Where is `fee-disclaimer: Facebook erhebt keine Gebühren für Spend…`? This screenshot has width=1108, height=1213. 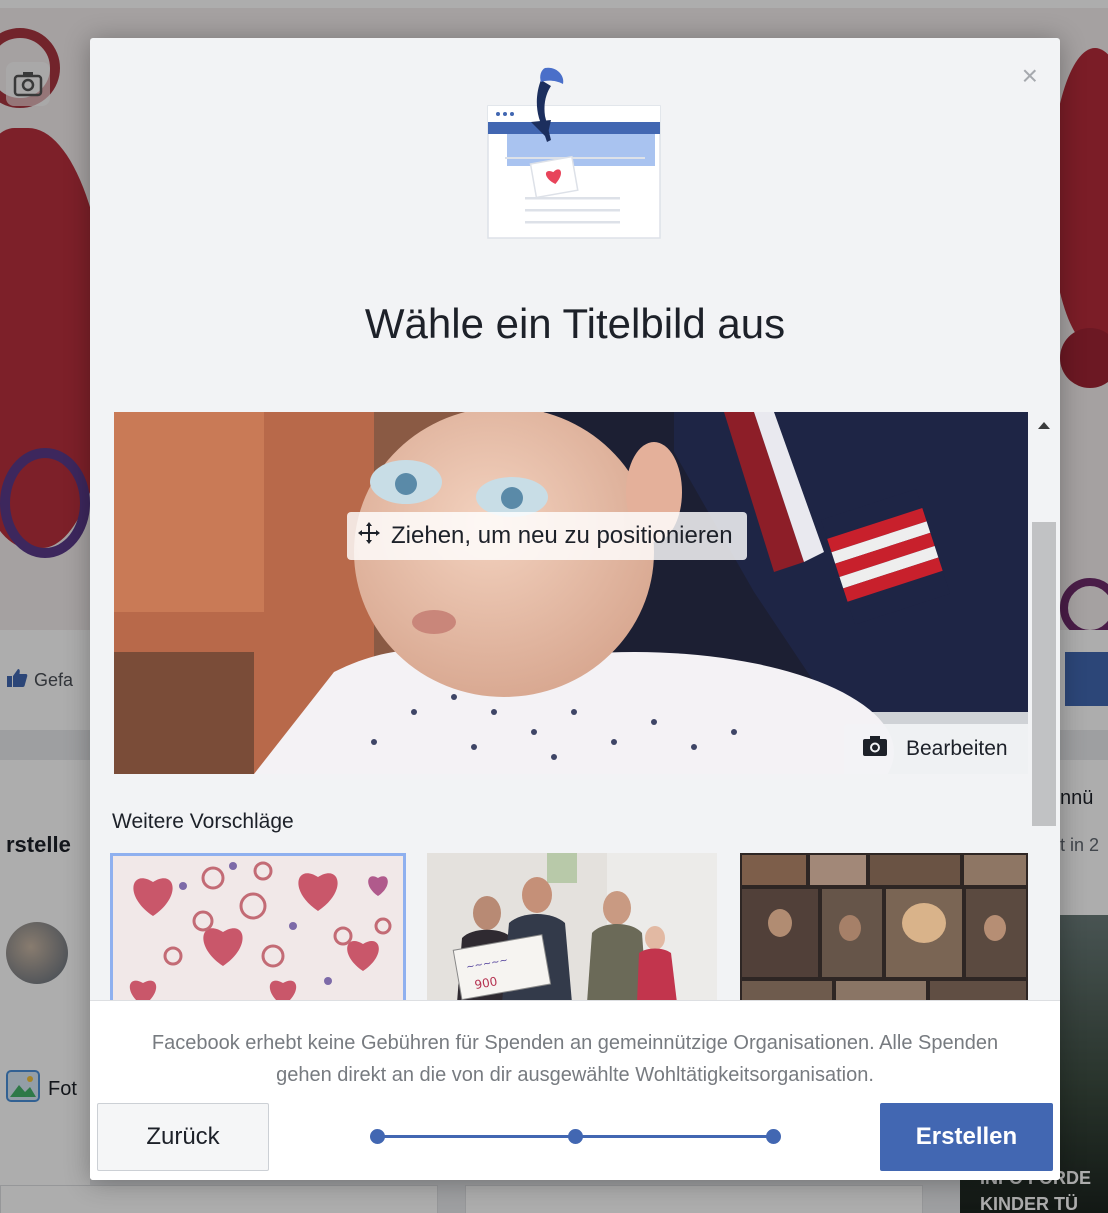 fee-disclaimer: Facebook erhebt keine Gebühren für Spend… is located at coordinates (575, 1059).